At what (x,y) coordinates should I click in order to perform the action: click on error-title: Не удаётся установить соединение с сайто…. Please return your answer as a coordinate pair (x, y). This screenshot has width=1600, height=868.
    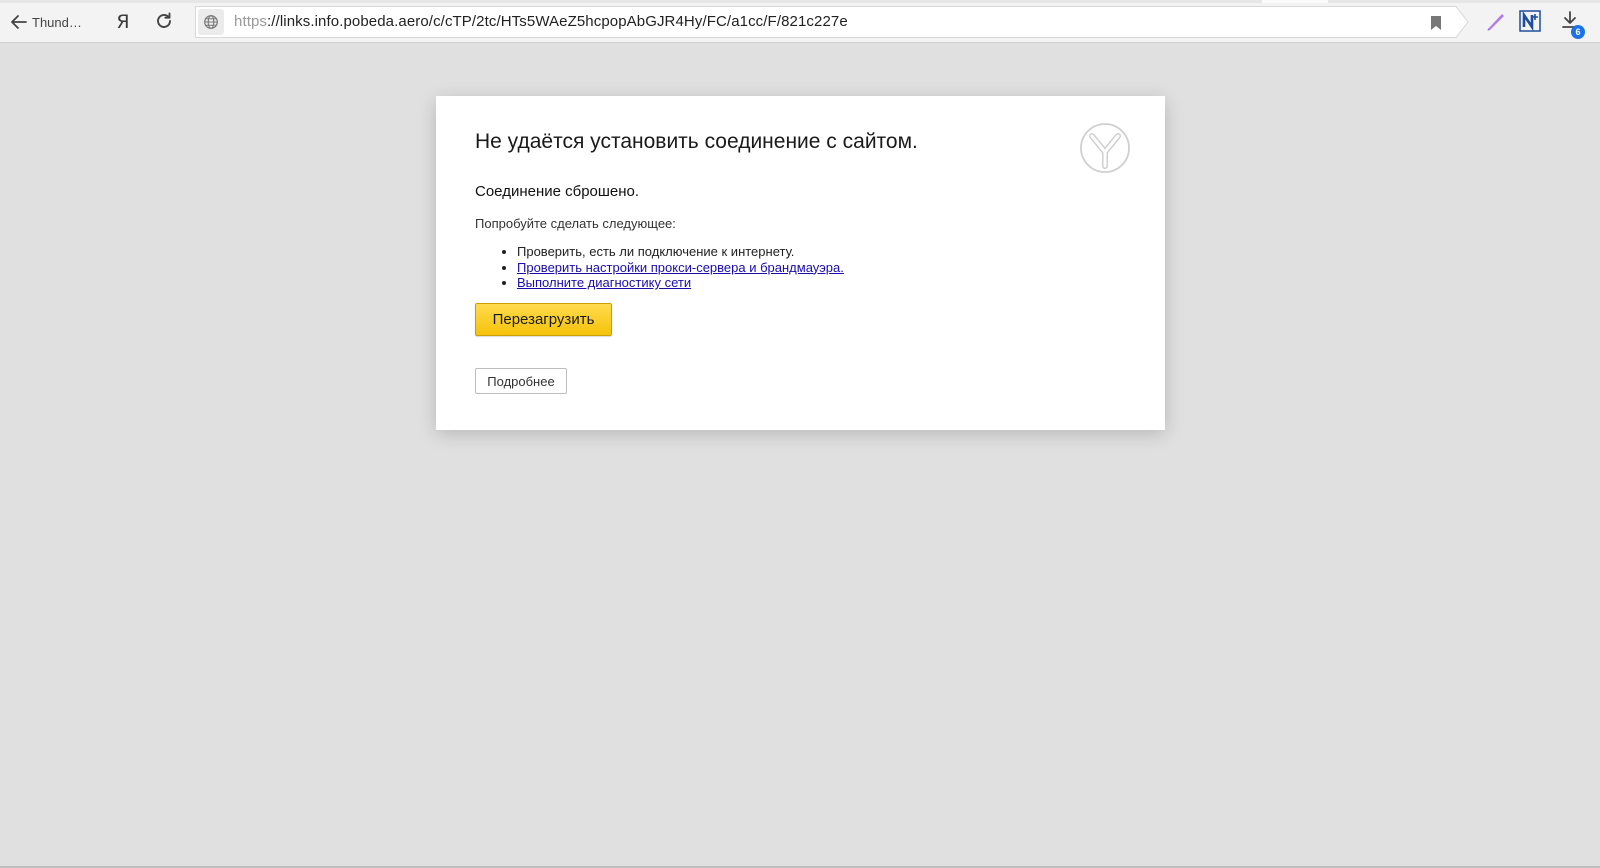
    Looking at the image, I should click on (696, 141).